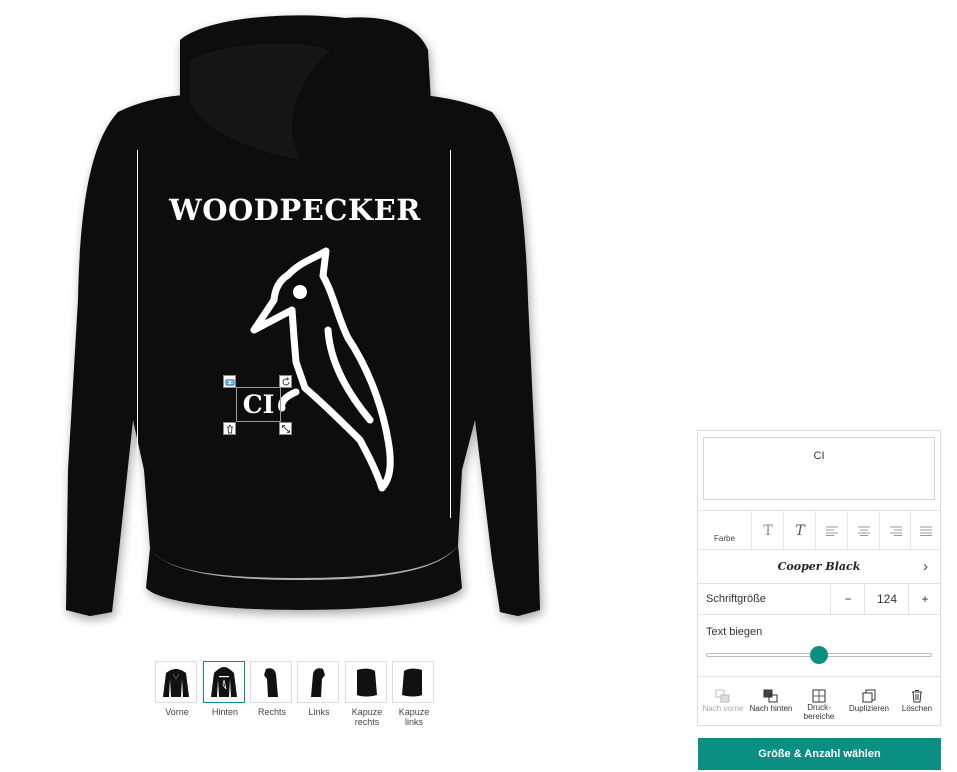 The height and width of the screenshot is (772, 957). I want to click on thumbnail-rechts: Rechts, so click(272, 689).